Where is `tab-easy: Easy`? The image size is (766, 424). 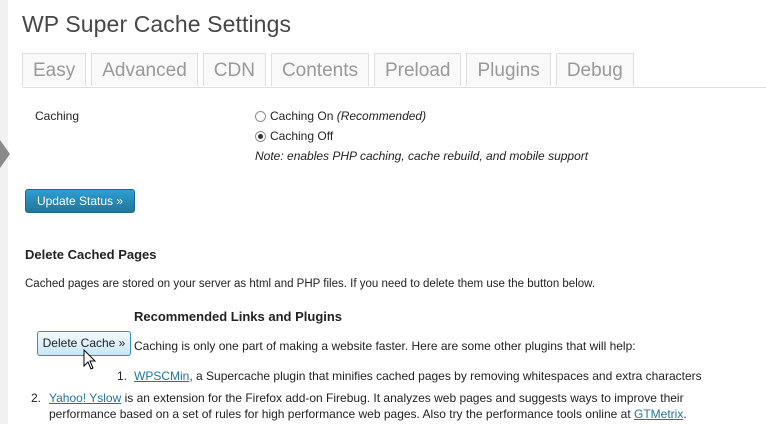
tab-easy: Easy is located at coordinates (54, 69).